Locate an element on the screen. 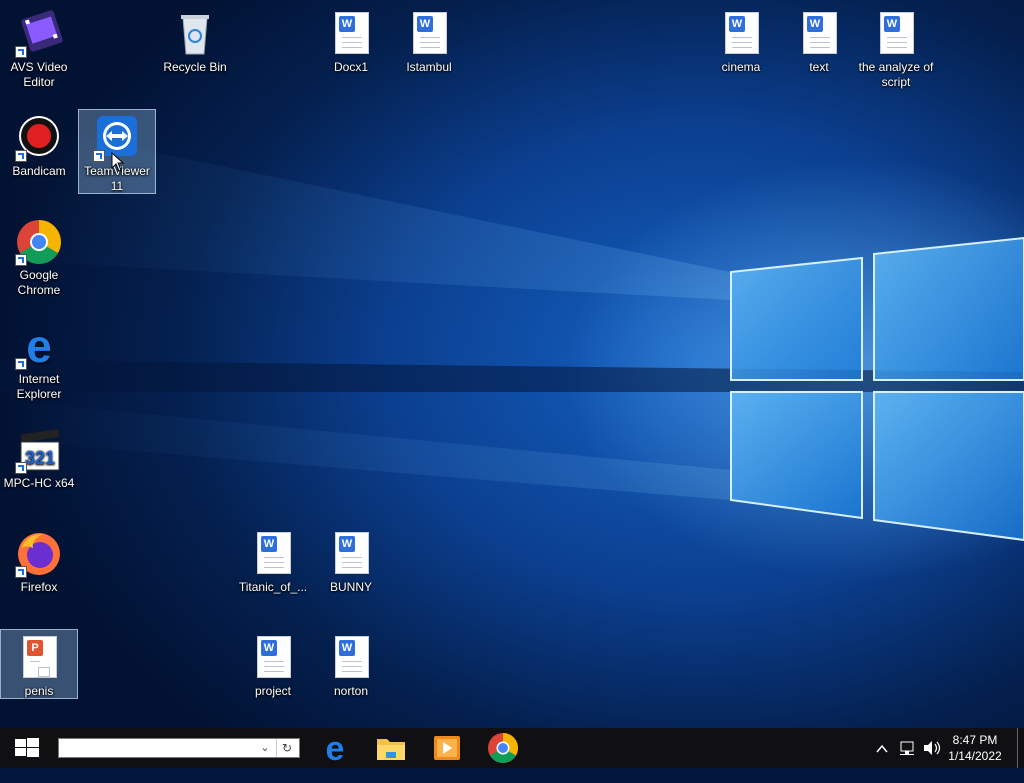  media-player-icon is located at coordinates (447, 748).